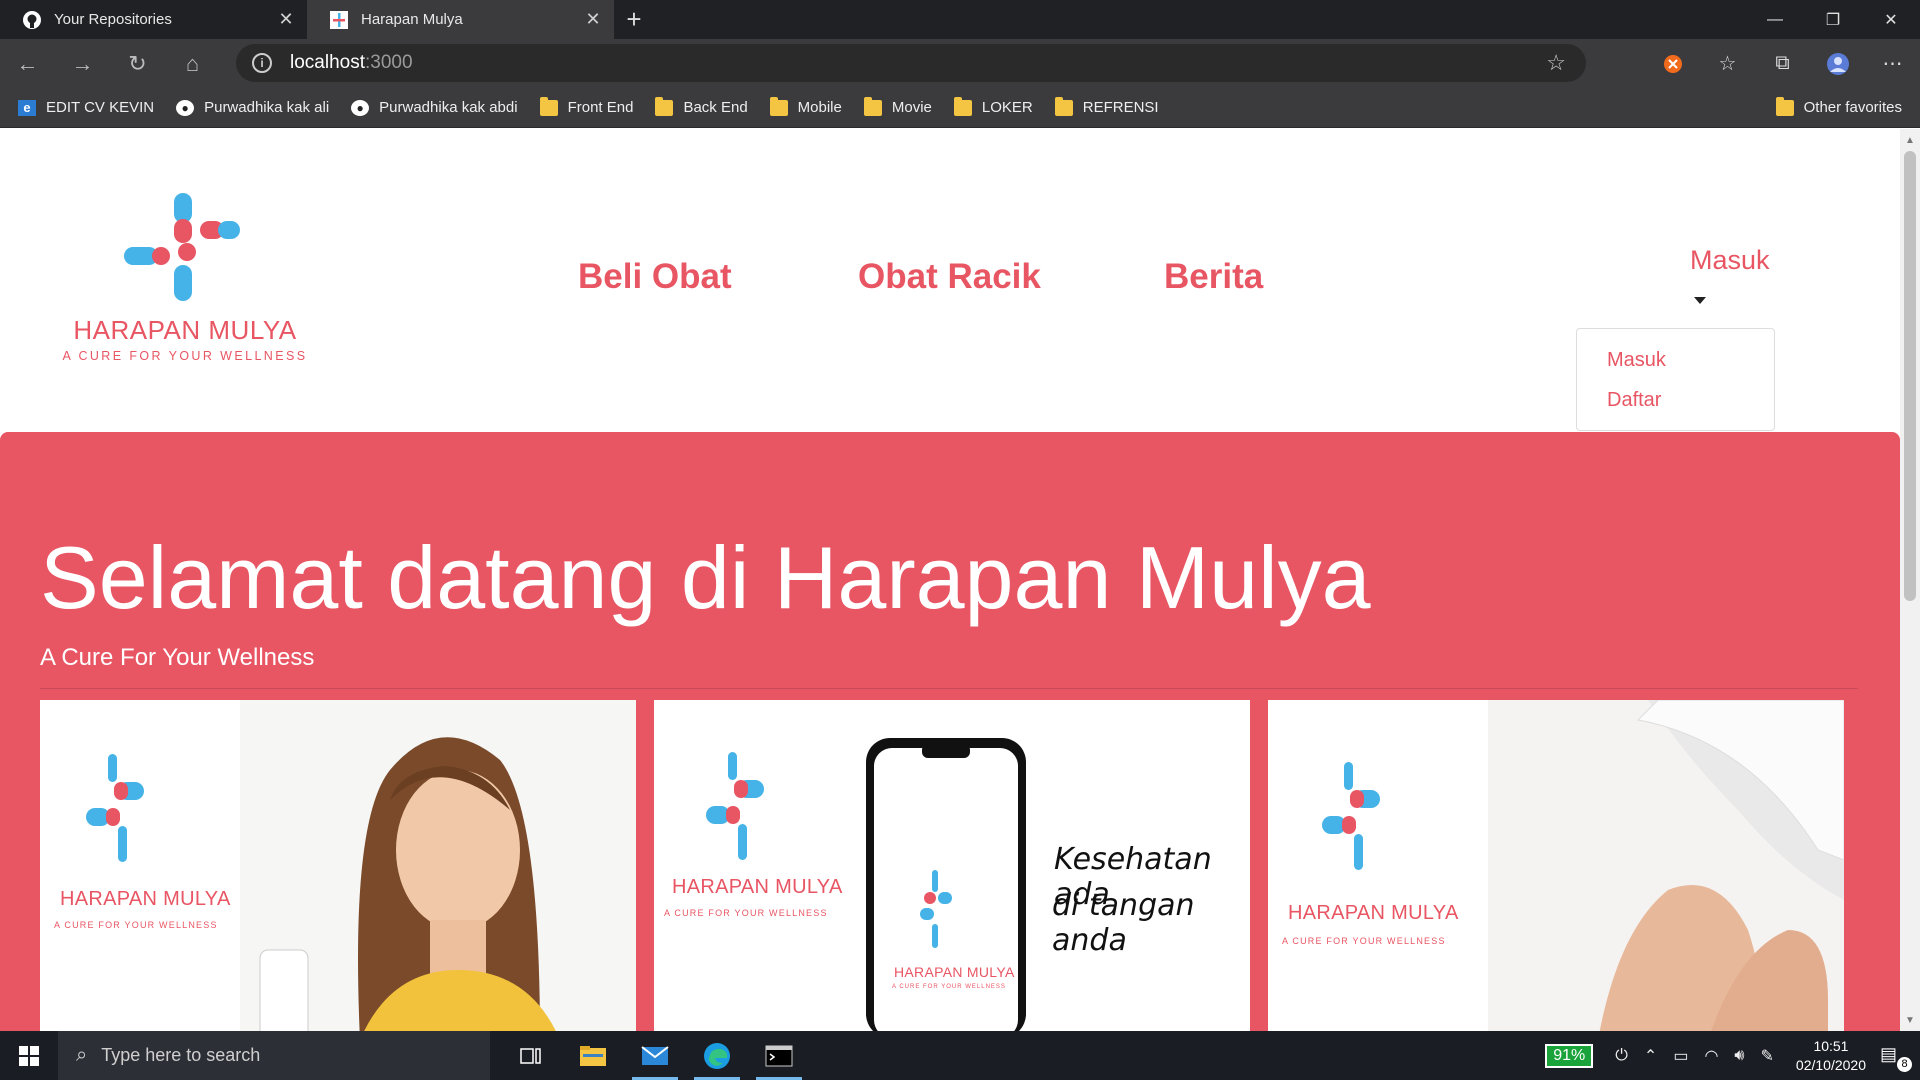  Describe the element at coordinates (1732, 1055) in the screenshot. I see `system-tray: 91% ⏻ ⌃ ▭ ◠ 🔊︎ ✎ 10:51 02/10/2020 ▤ 8` at that location.